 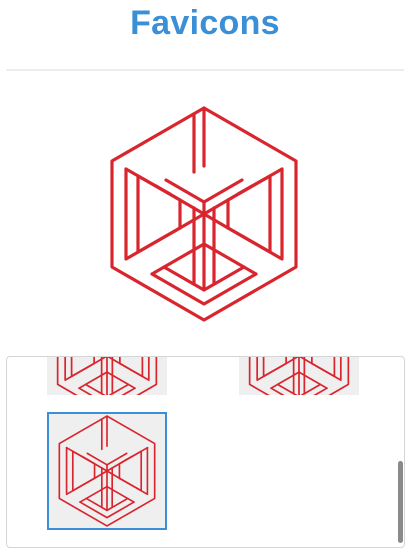 I want to click on gallery-scrollbar, so click(x=400, y=502).